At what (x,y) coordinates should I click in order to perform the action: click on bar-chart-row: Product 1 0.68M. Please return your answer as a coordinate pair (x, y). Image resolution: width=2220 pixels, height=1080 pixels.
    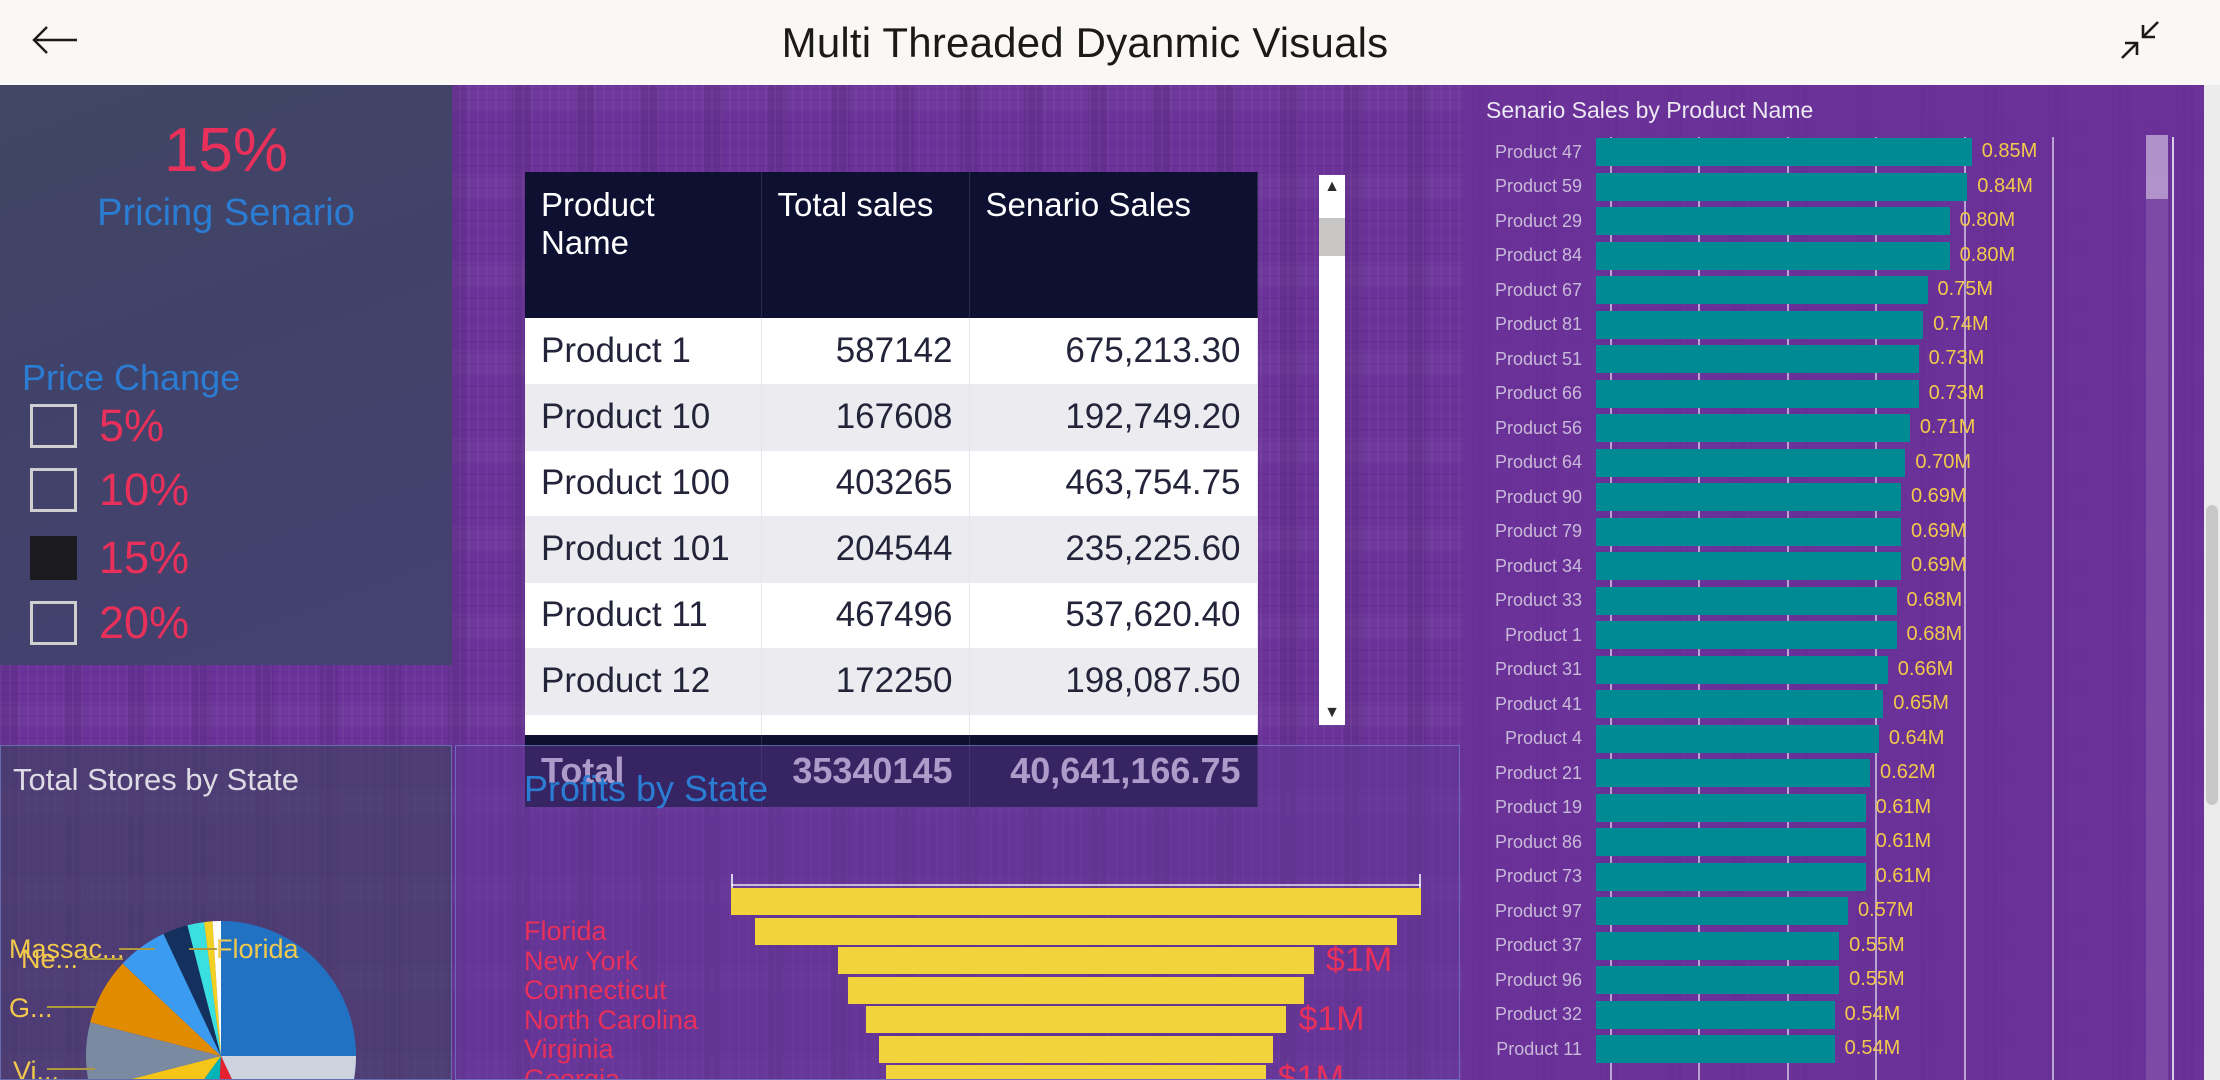
    Looking at the image, I should click on (1833, 635).